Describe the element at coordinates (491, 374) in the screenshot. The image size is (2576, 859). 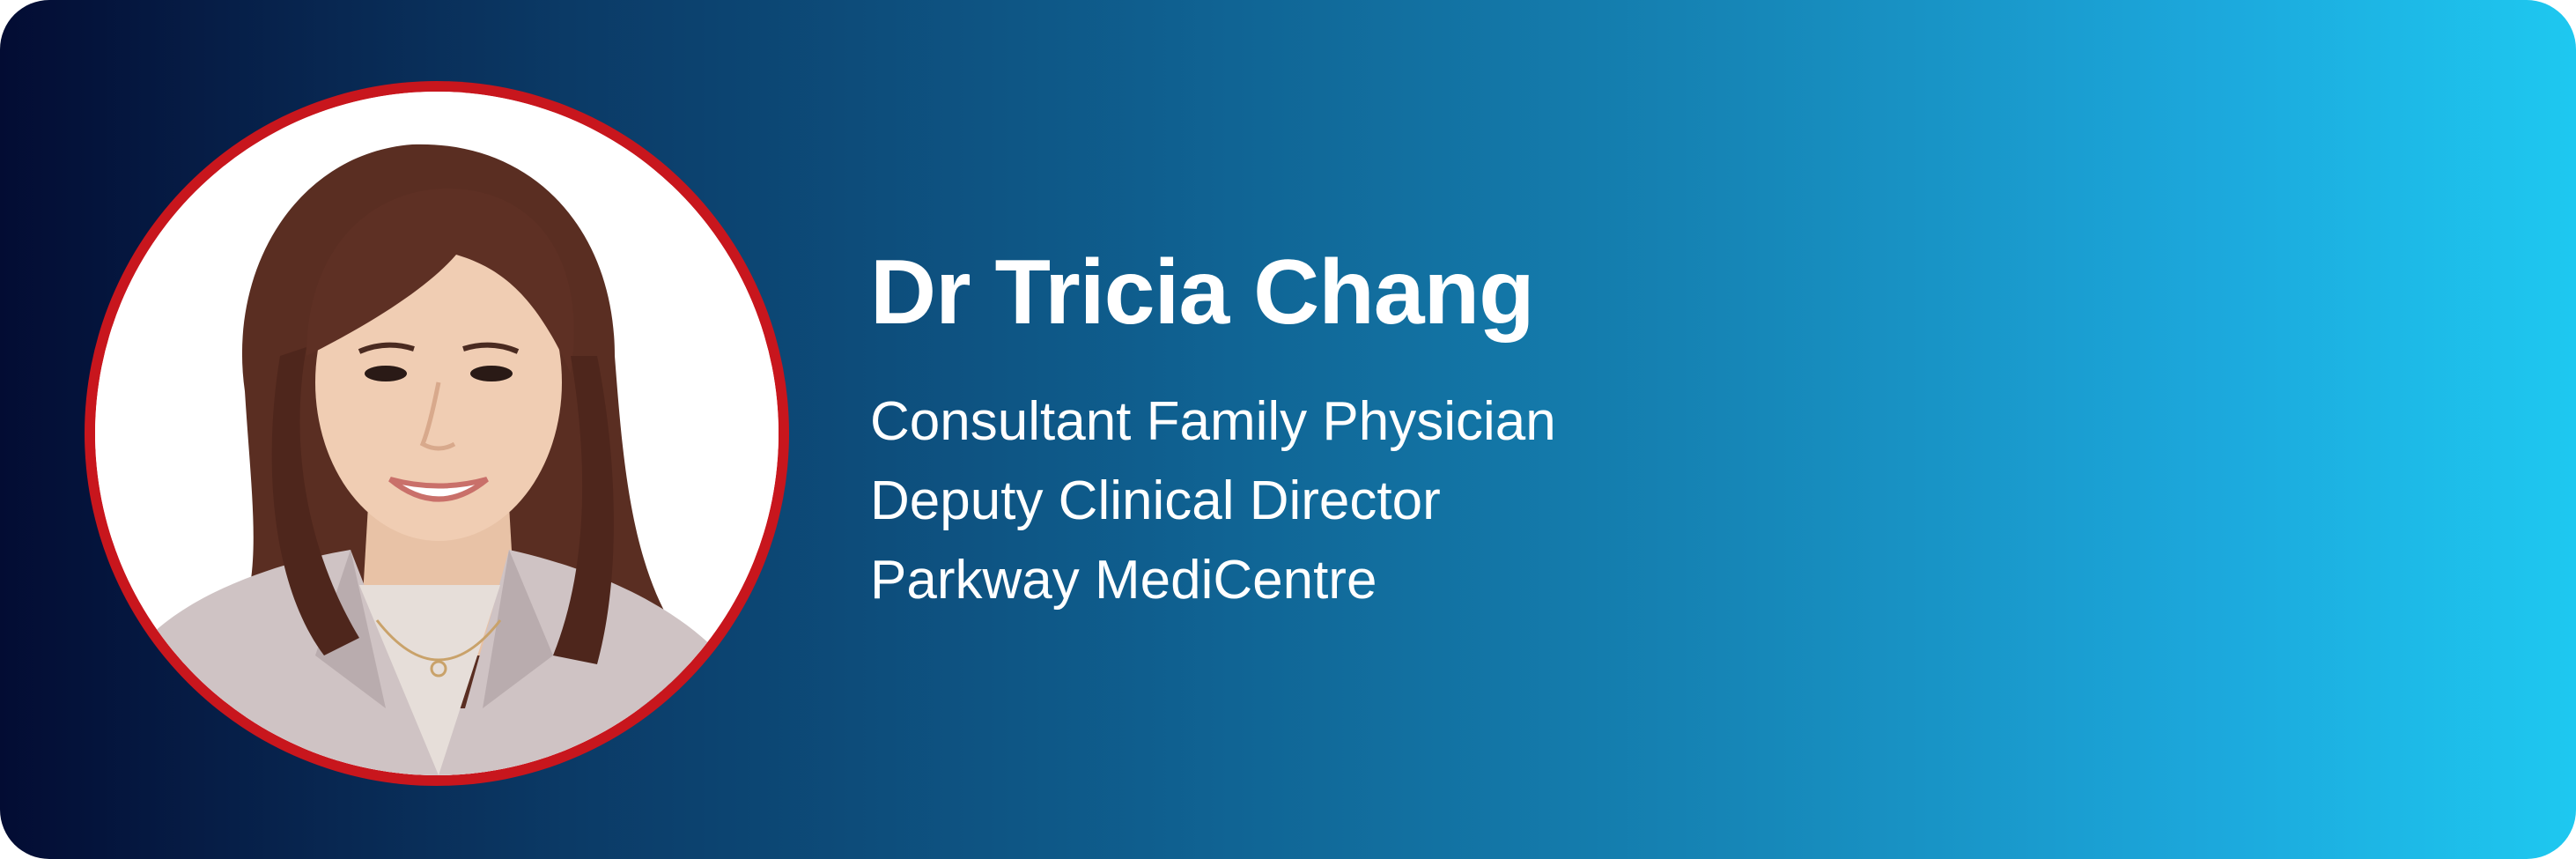
I see `right-eye` at that location.